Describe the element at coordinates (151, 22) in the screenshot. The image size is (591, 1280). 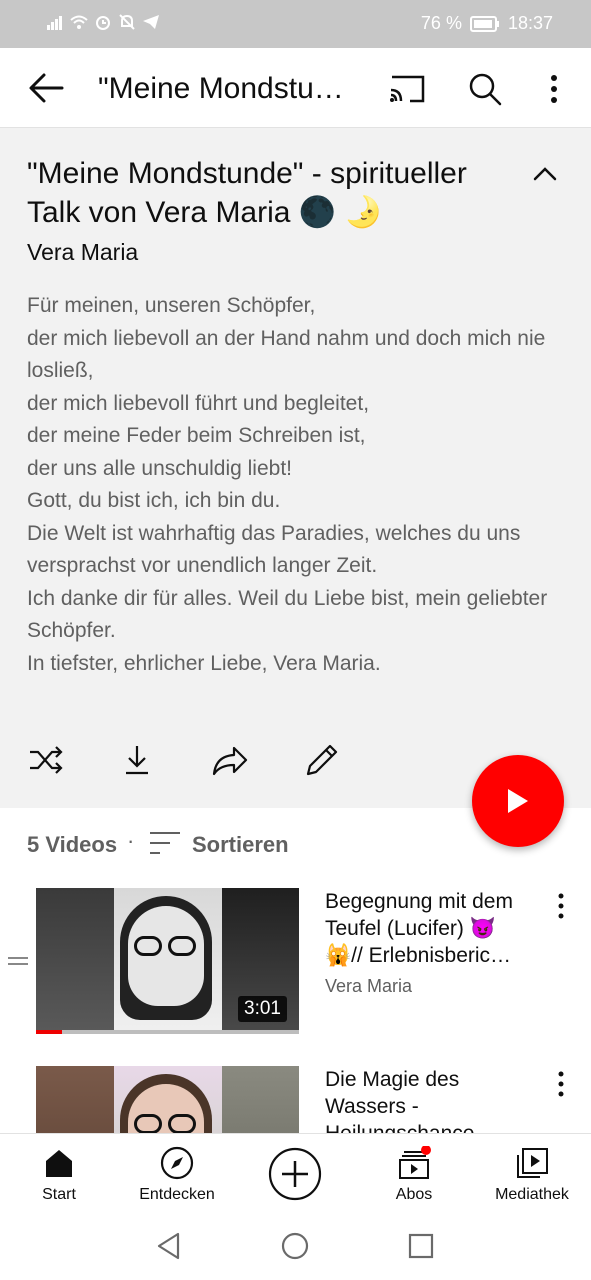
I see `telegram-icon` at that location.